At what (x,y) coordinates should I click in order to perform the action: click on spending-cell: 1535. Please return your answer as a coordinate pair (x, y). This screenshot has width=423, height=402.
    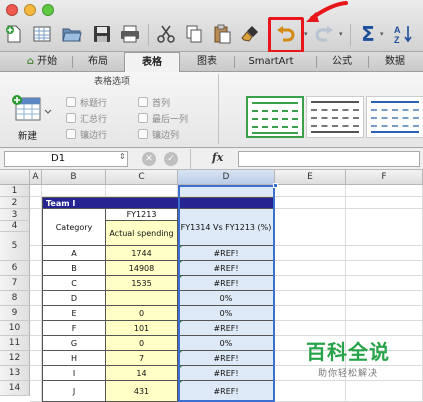
    Looking at the image, I should click on (142, 283).